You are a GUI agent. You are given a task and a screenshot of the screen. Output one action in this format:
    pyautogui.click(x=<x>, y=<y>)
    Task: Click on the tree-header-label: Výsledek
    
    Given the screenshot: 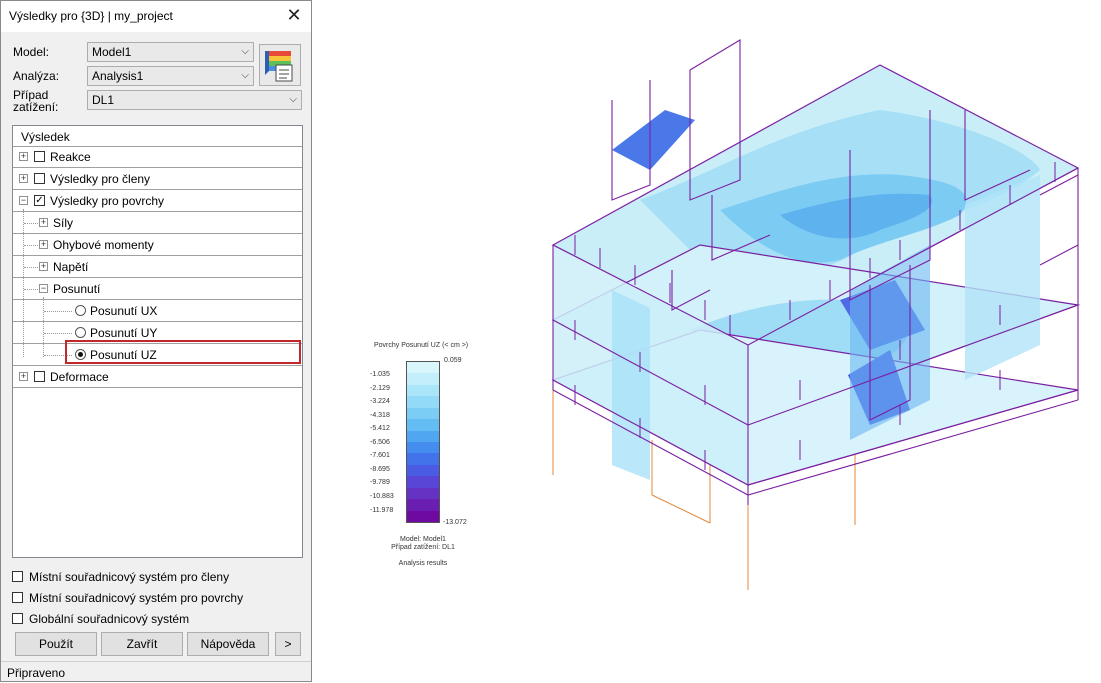 What is the action you would take?
    pyautogui.click(x=45, y=137)
    